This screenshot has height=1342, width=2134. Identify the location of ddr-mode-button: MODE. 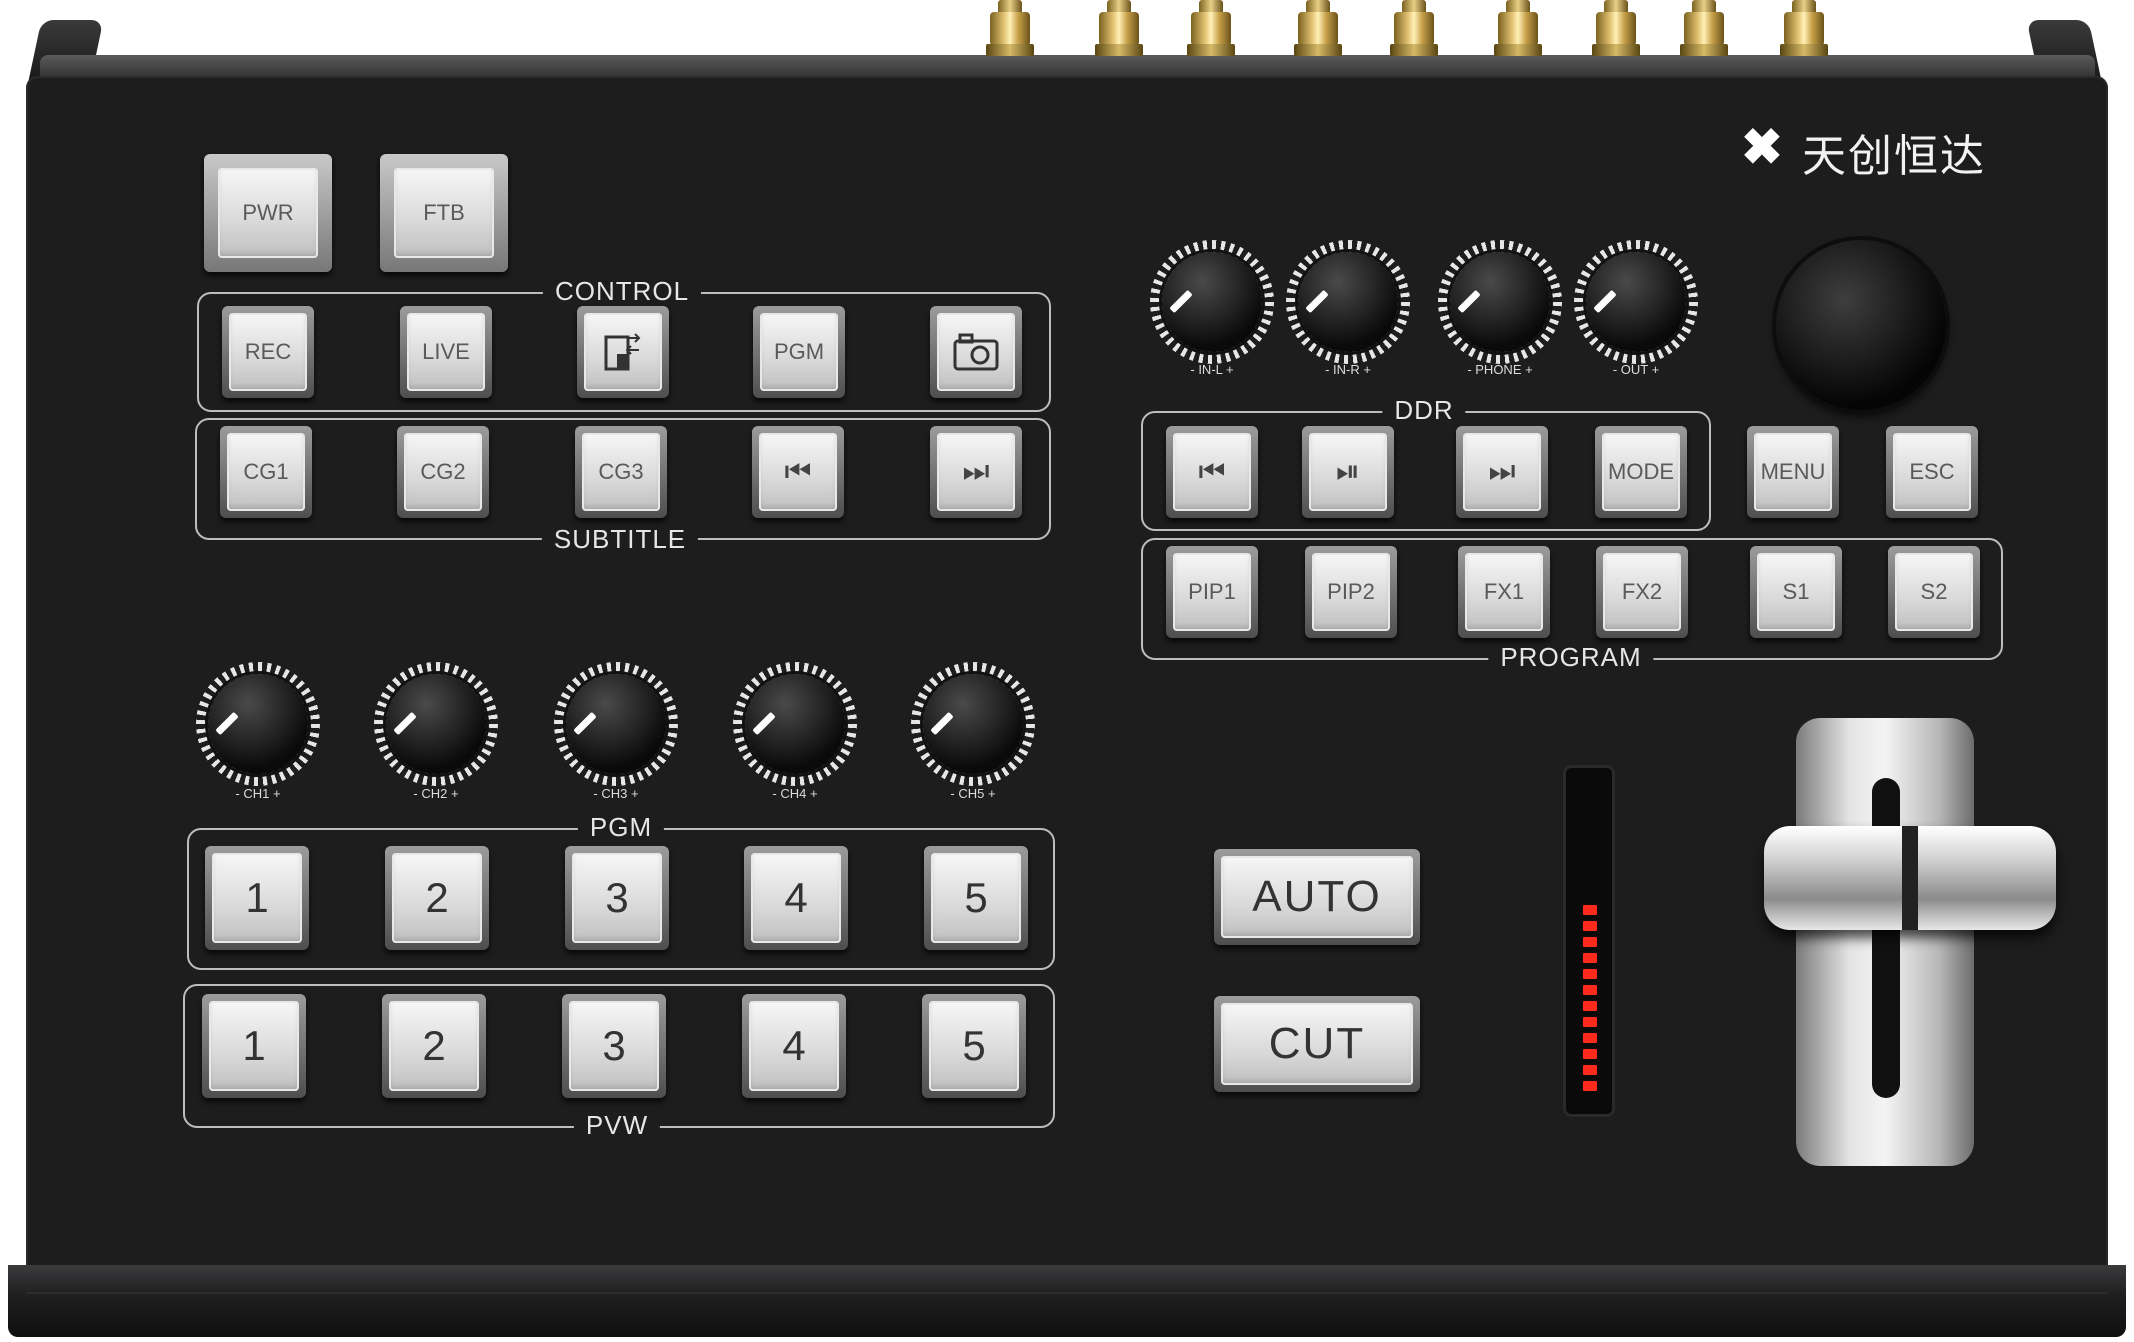
(1641, 472).